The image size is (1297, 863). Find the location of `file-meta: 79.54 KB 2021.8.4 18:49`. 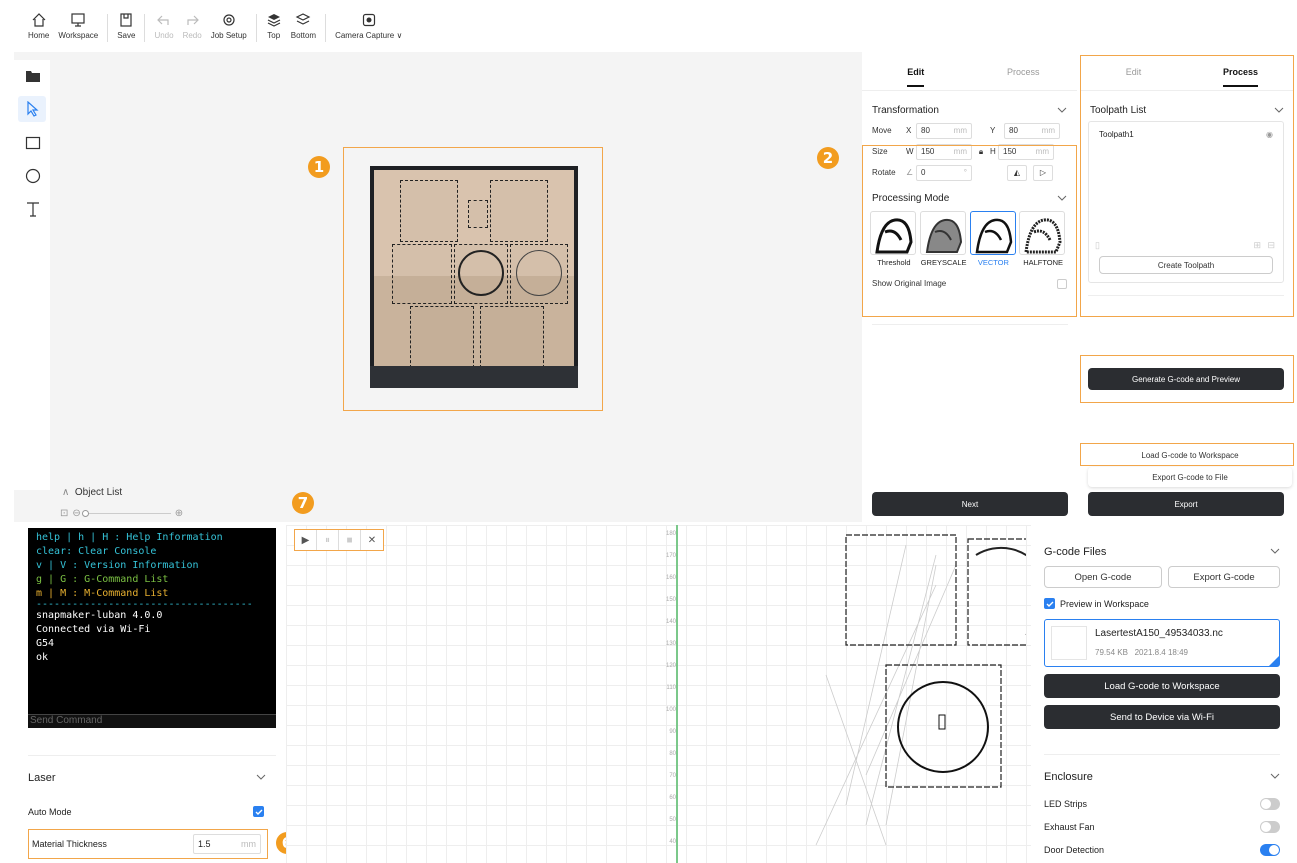

file-meta: 79.54 KB 2021.8.4 18:49 is located at coordinates (1141, 652).